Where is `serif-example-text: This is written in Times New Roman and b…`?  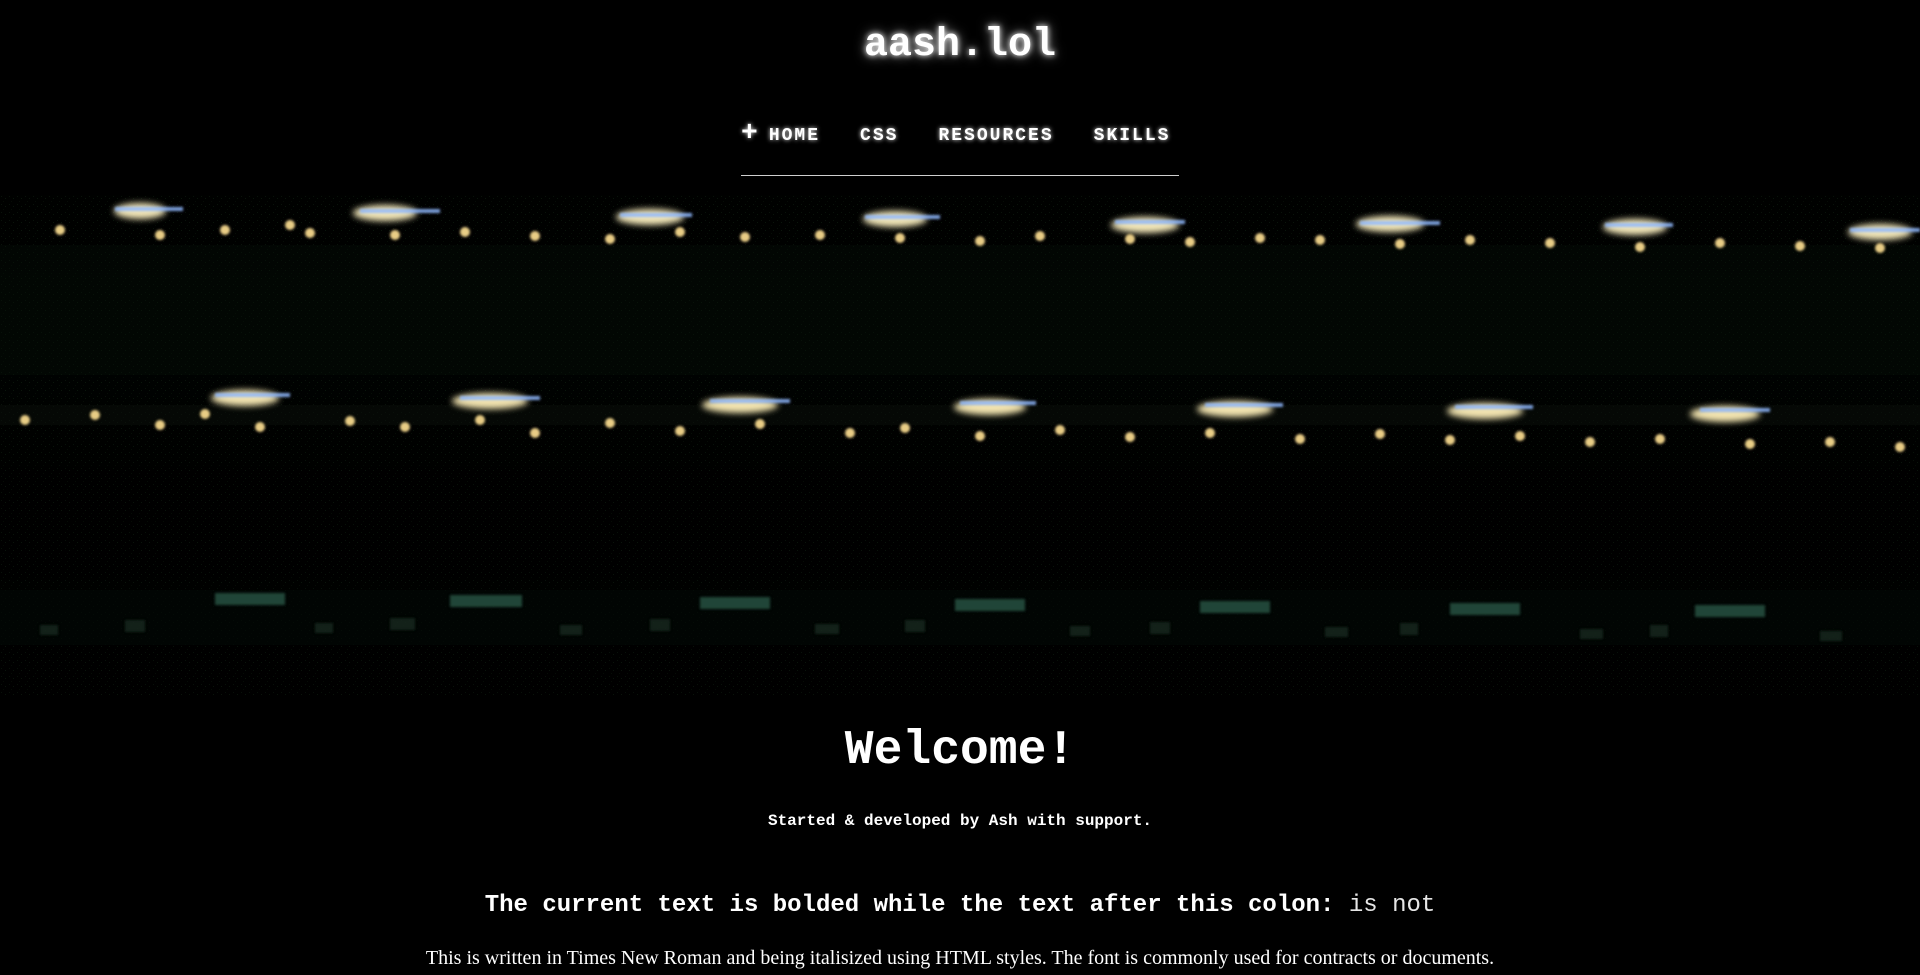
serif-example-text: This is written in Times New Roman and b… is located at coordinates (960, 958).